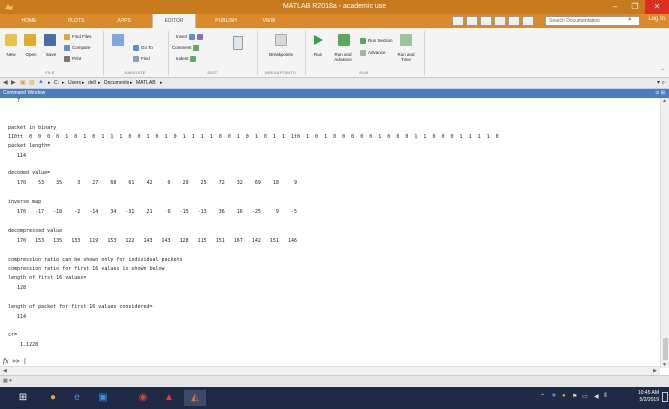 Image resolution: width=669 pixels, height=409 pixels. I want to click on output-line: 114, so click(17, 156).